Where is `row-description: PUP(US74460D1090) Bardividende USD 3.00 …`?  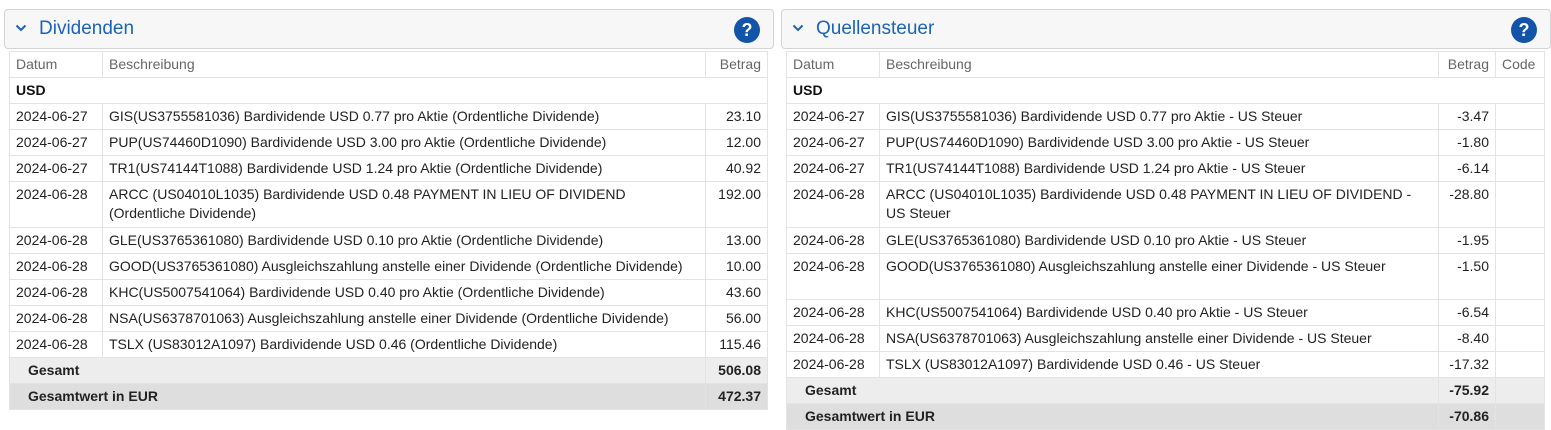 row-description: PUP(US74460D1090) Bardividende USD 3.00 … is located at coordinates (404, 142).